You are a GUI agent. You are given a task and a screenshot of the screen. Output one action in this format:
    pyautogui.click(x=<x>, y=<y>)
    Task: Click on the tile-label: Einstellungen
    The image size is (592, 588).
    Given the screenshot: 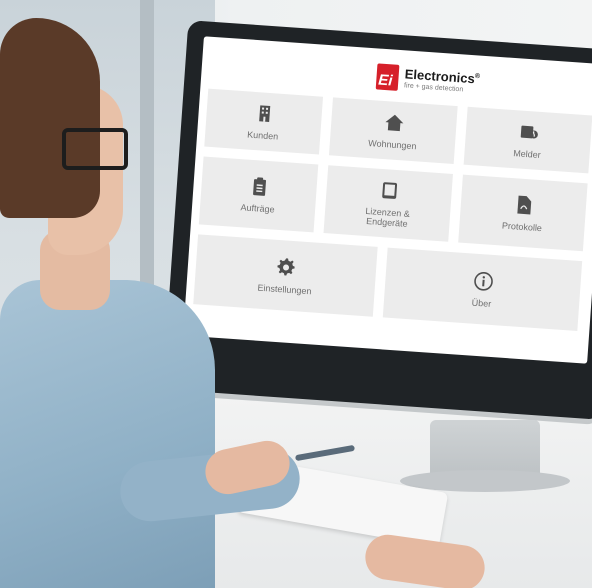 What is the action you would take?
    pyautogui.click(x=284, y=289)
    